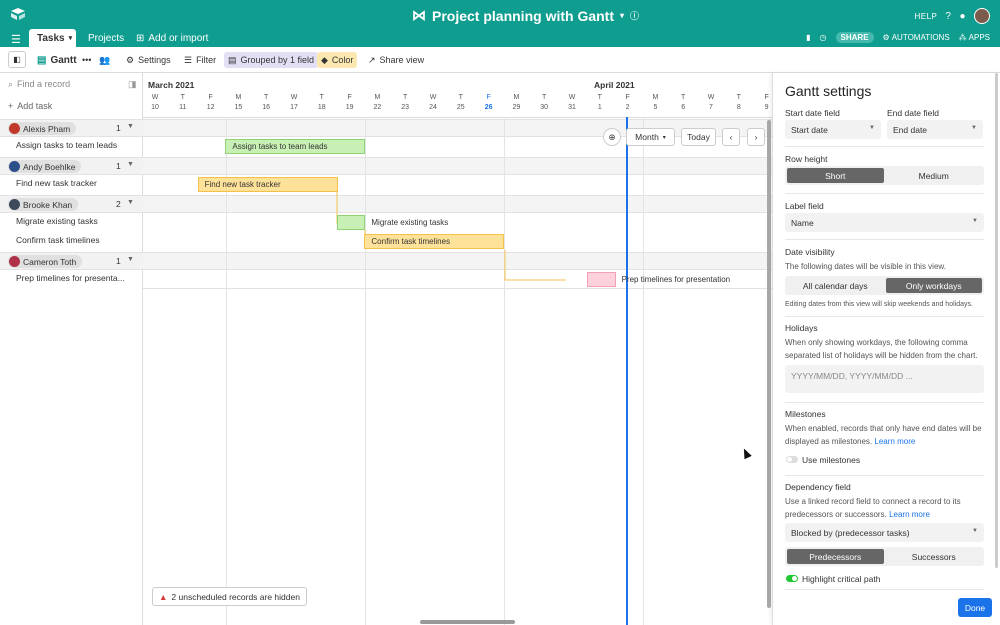 The image size is (1000, 625). What do you see at coordinates (975, 221) in the screenshot?
I see `caret-down-icon: ▼` at bounding box center [975, 221].